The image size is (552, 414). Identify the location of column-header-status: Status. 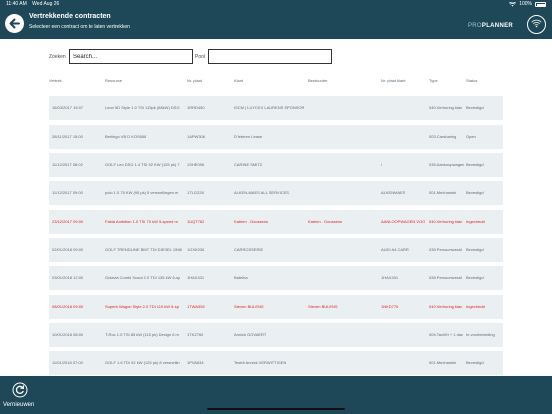
(472, 80).